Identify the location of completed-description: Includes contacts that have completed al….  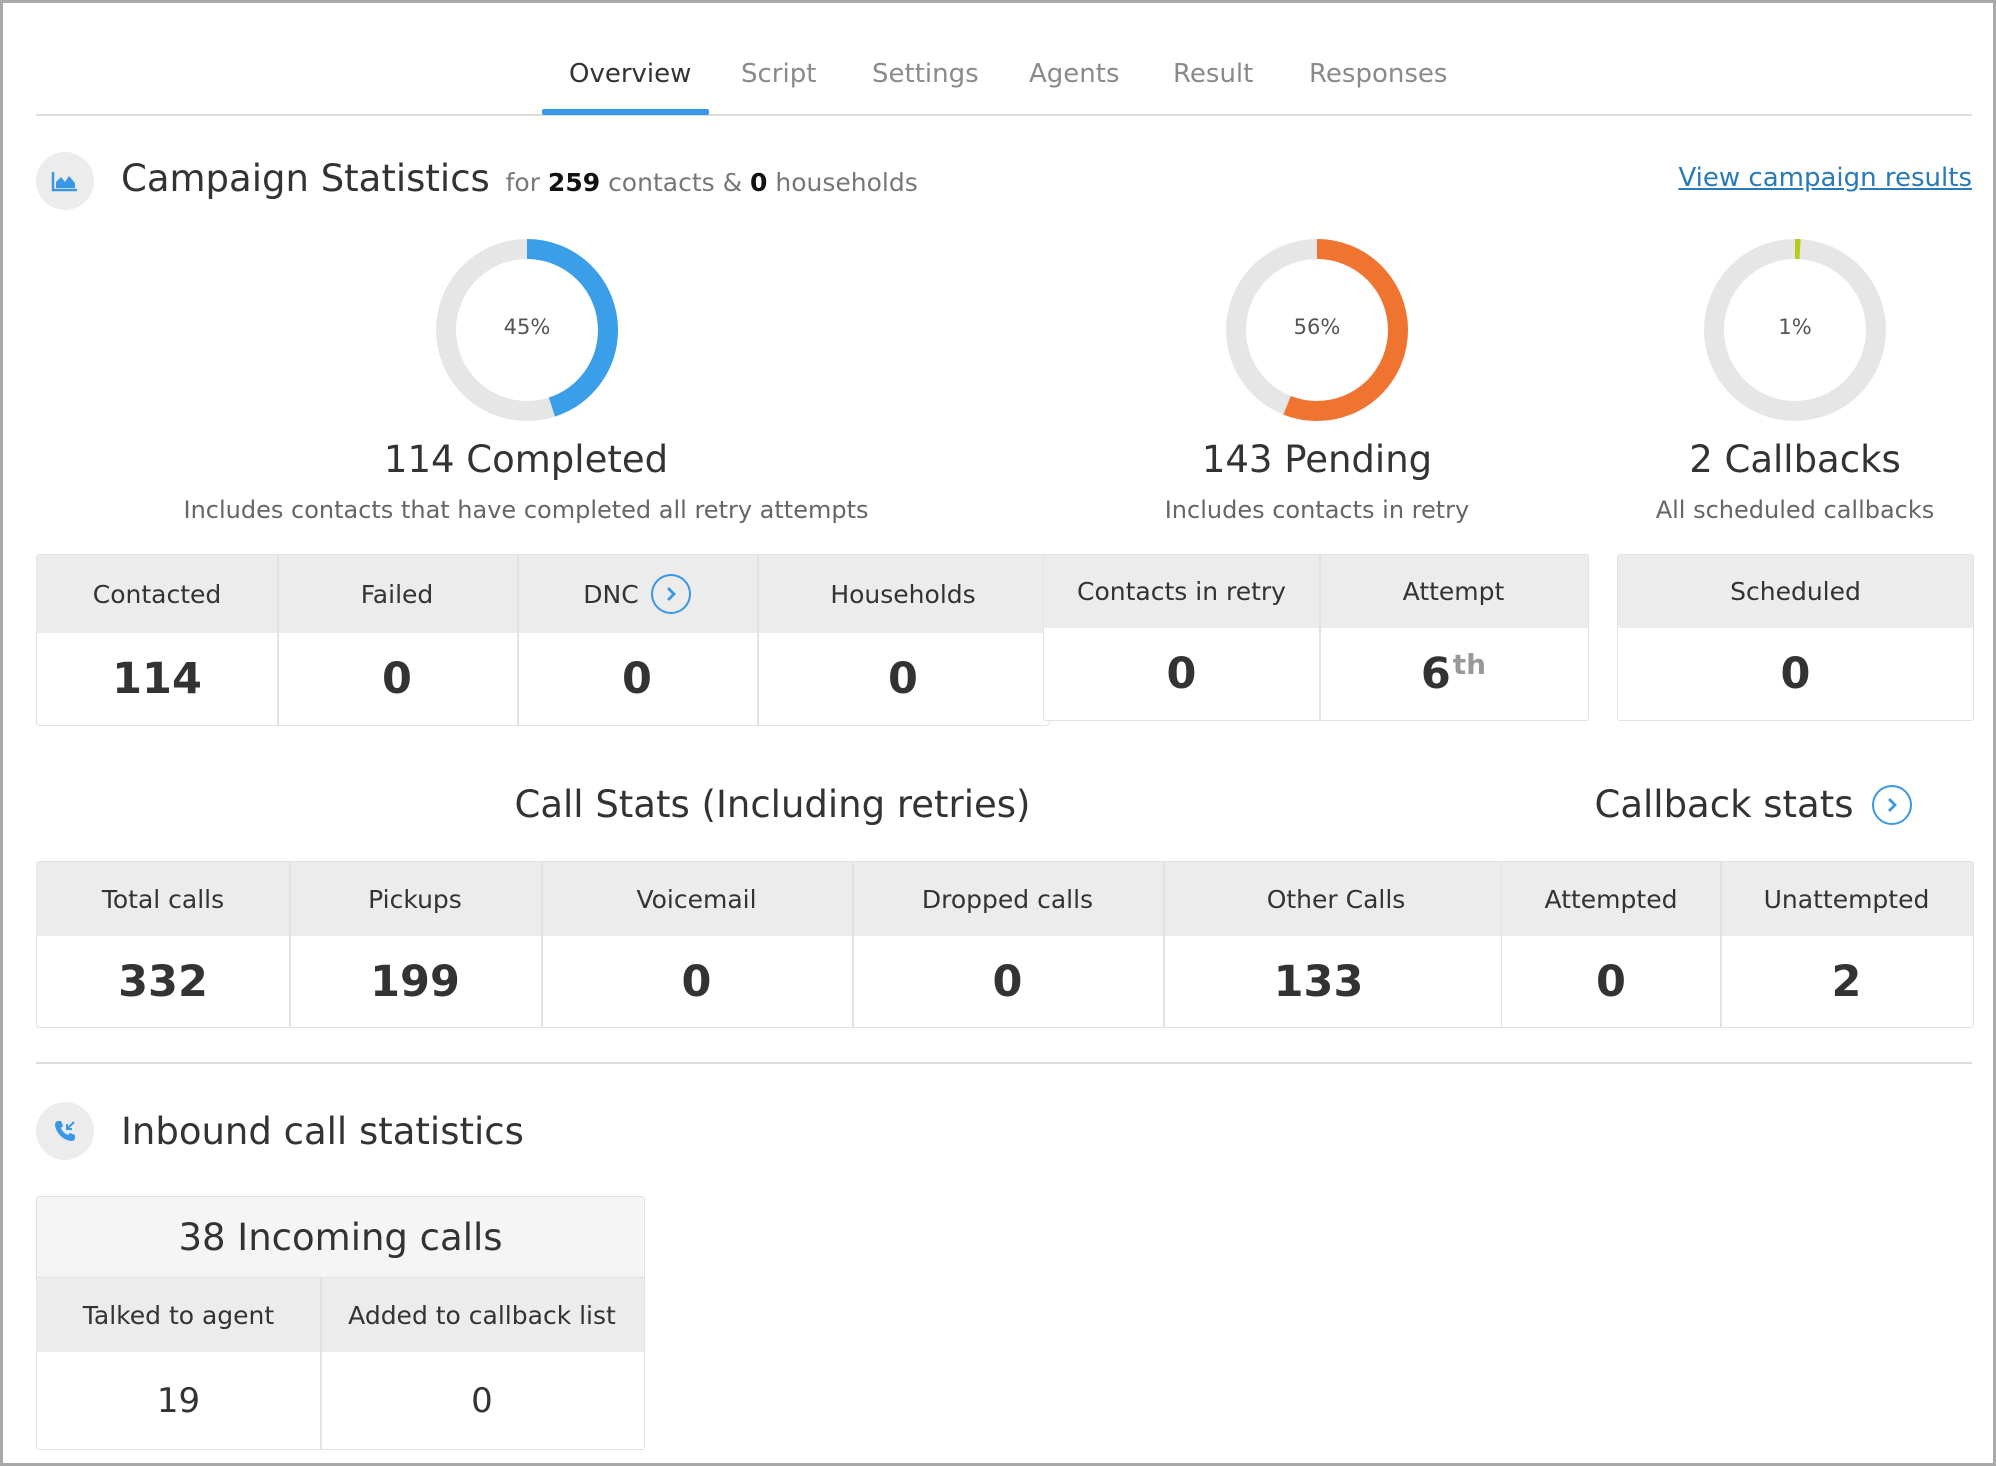
(526, 510).